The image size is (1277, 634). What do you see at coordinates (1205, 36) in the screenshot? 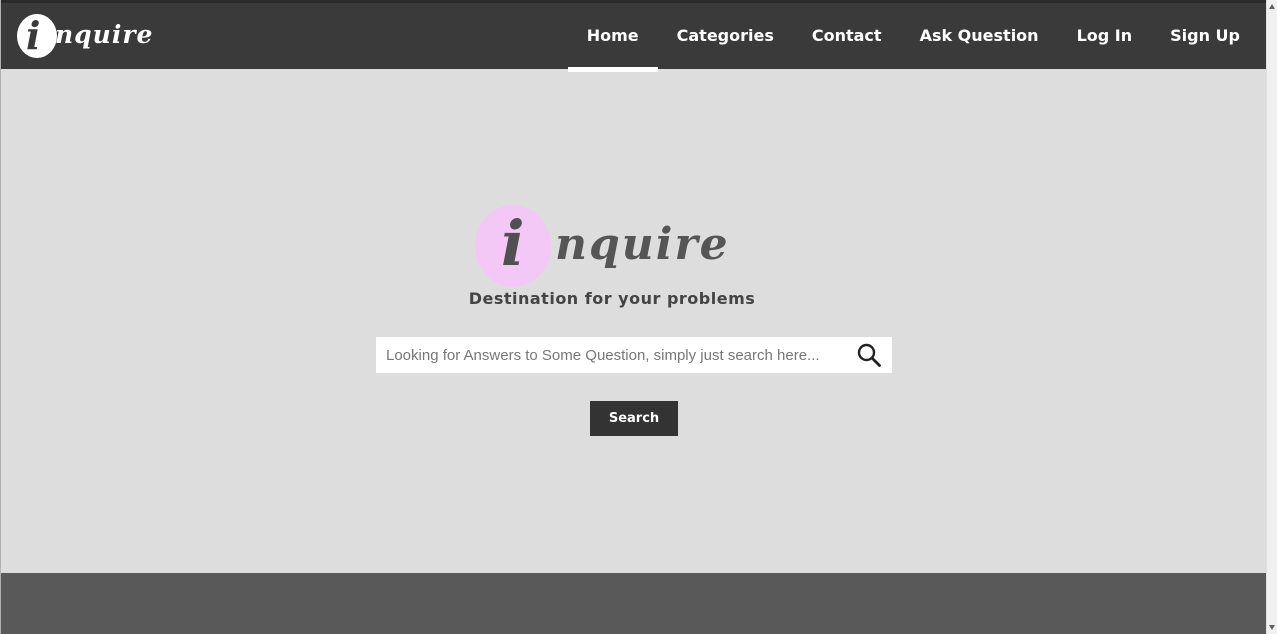
I see `nav-sign-up: Sign Up` at bounding box center [1205, 36].